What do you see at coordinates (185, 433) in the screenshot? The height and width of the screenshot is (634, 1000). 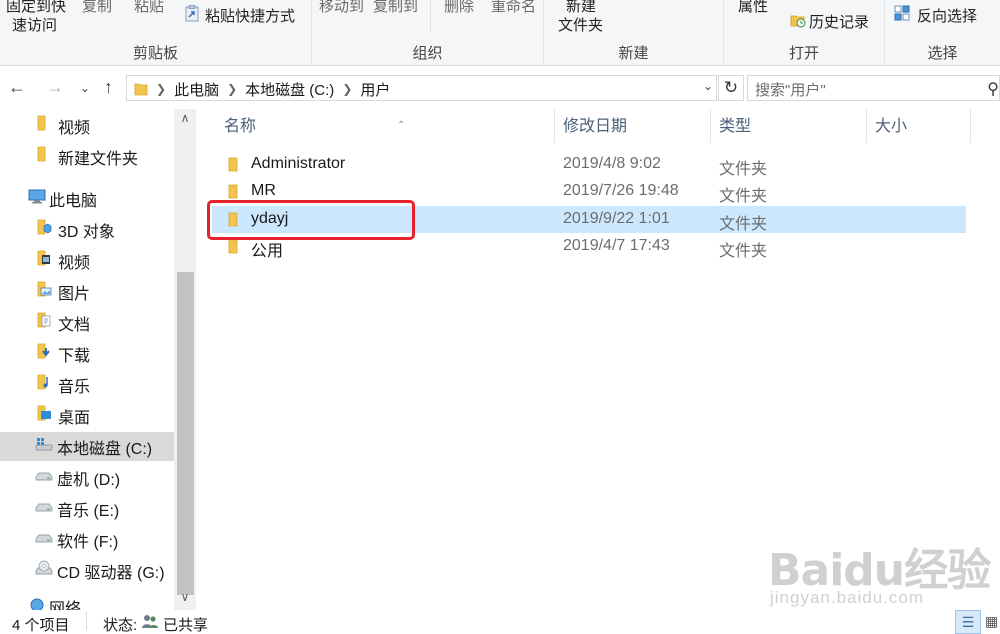 I see `scroll-thumb` at bounding box center [185, 433].